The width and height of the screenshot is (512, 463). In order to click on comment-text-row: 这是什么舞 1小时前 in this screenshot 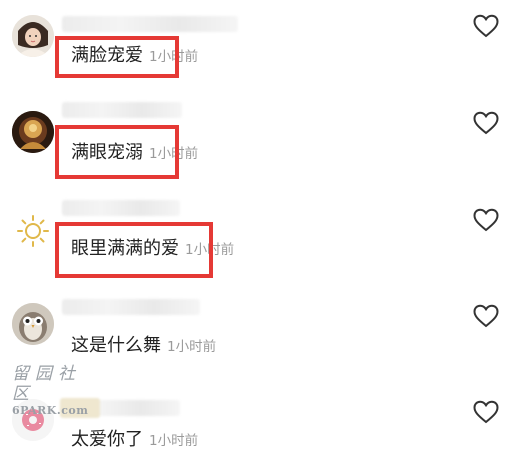, I will do `click(143, 346)`.